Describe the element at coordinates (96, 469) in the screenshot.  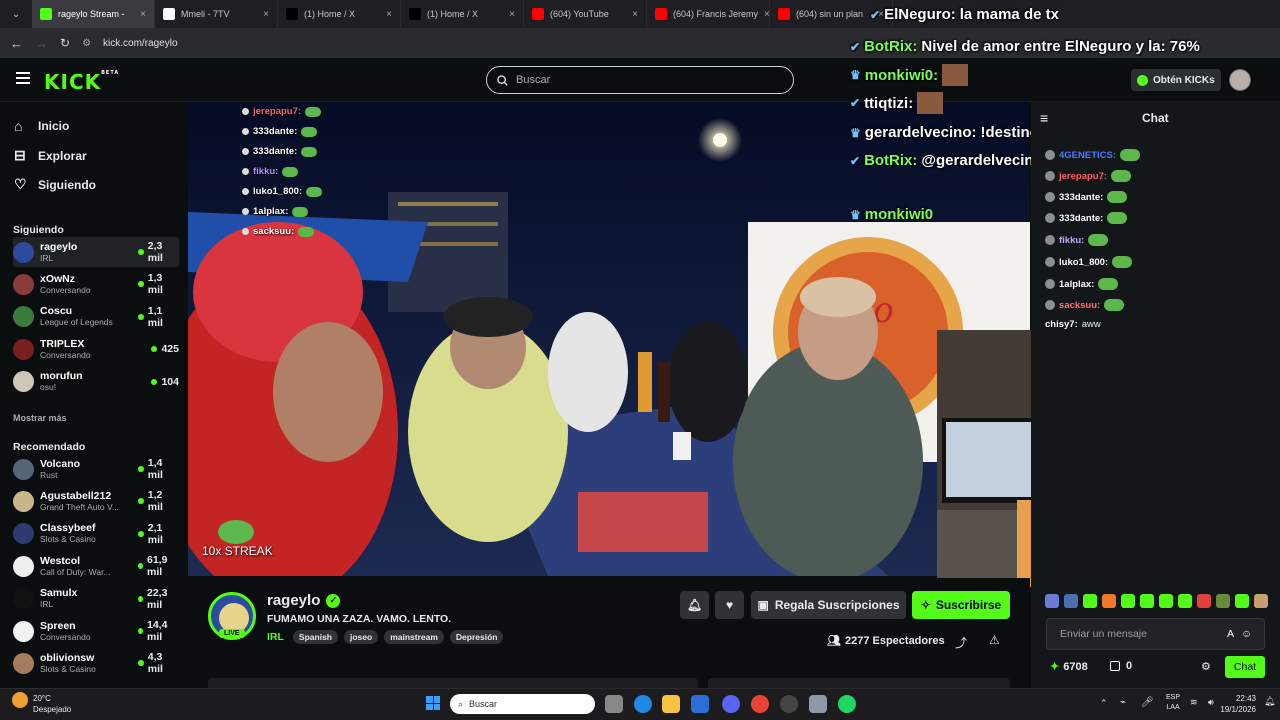
I see `sidebar-channel: Volcano Rust 1,4 mil` at that location.